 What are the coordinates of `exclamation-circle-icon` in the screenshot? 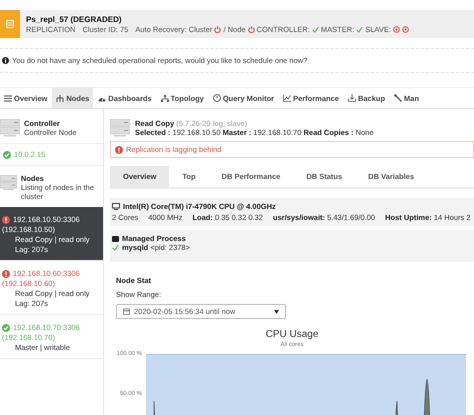 It's located at (119, 150).